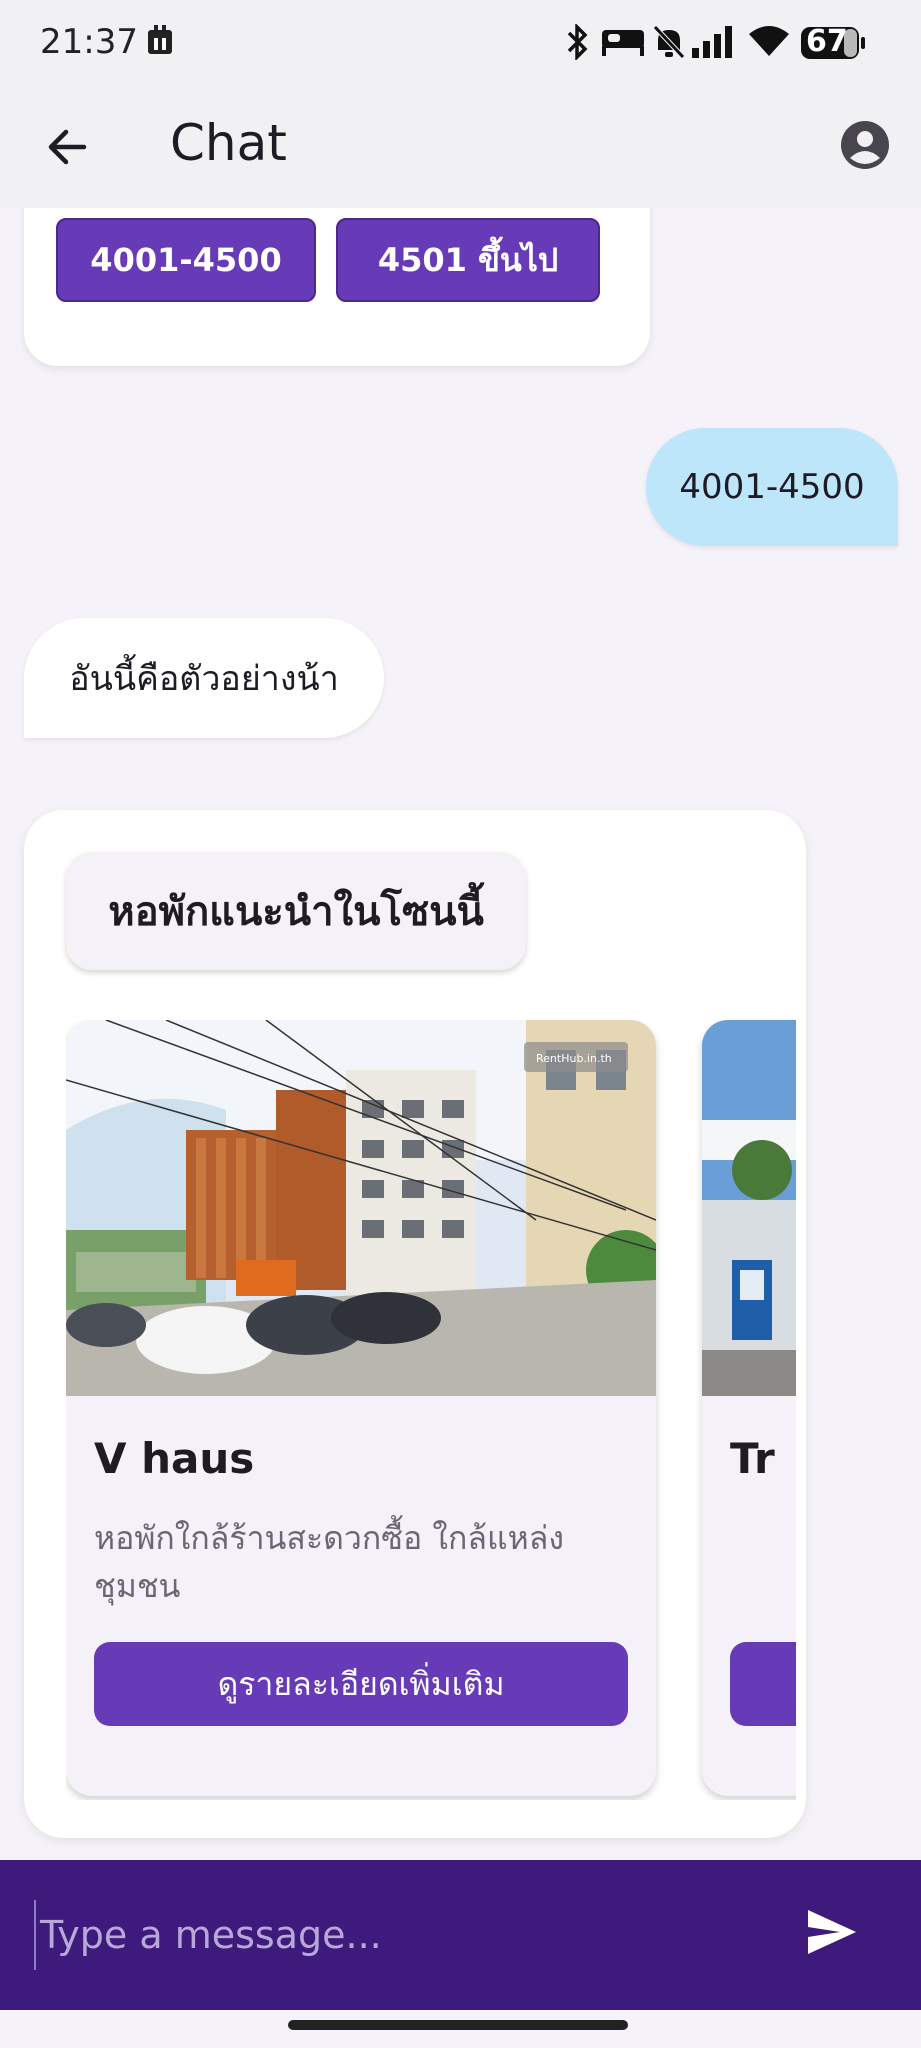 Image resolution: width=921 pixels, height=2048 pixels. I want to click on bot-message-bubble: อันนี้คือตัวอย่างน้า, so click(204, 678).